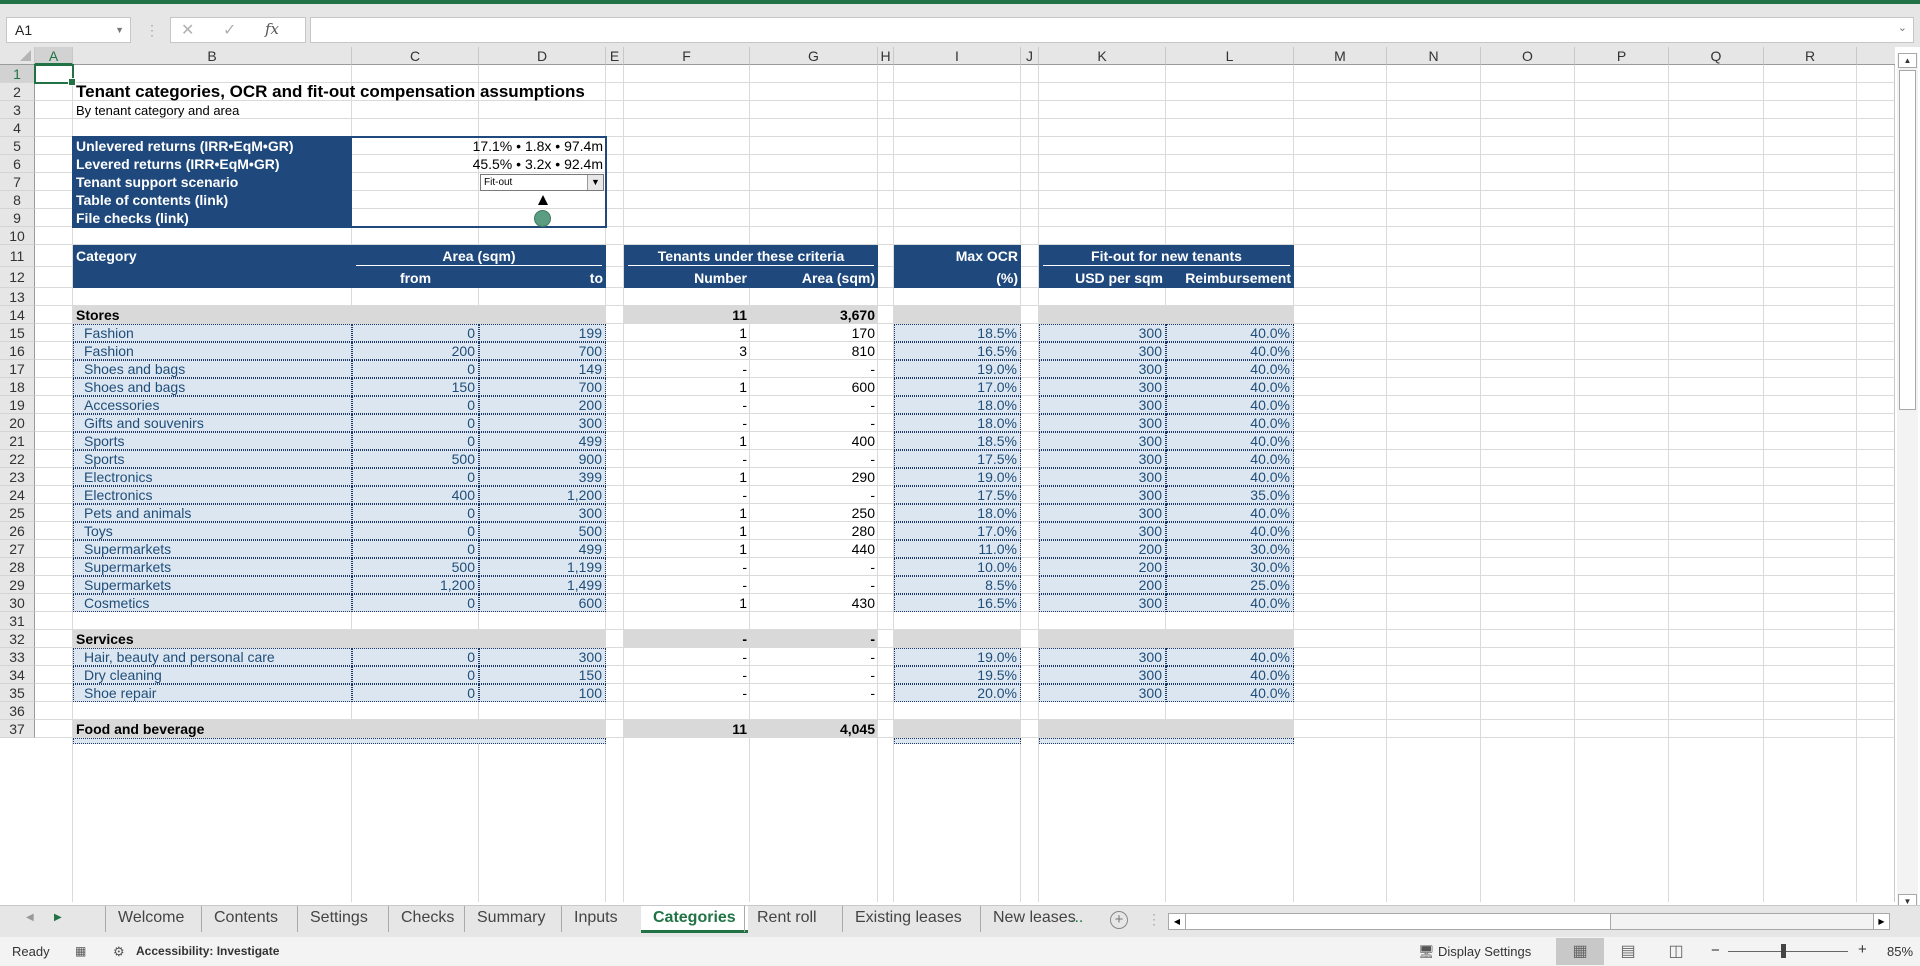 This screenshot has width=1920, height=966. Describe the element at coordinates (17, 200) in the screenshot. I see `row-header-8: 8` at that location.